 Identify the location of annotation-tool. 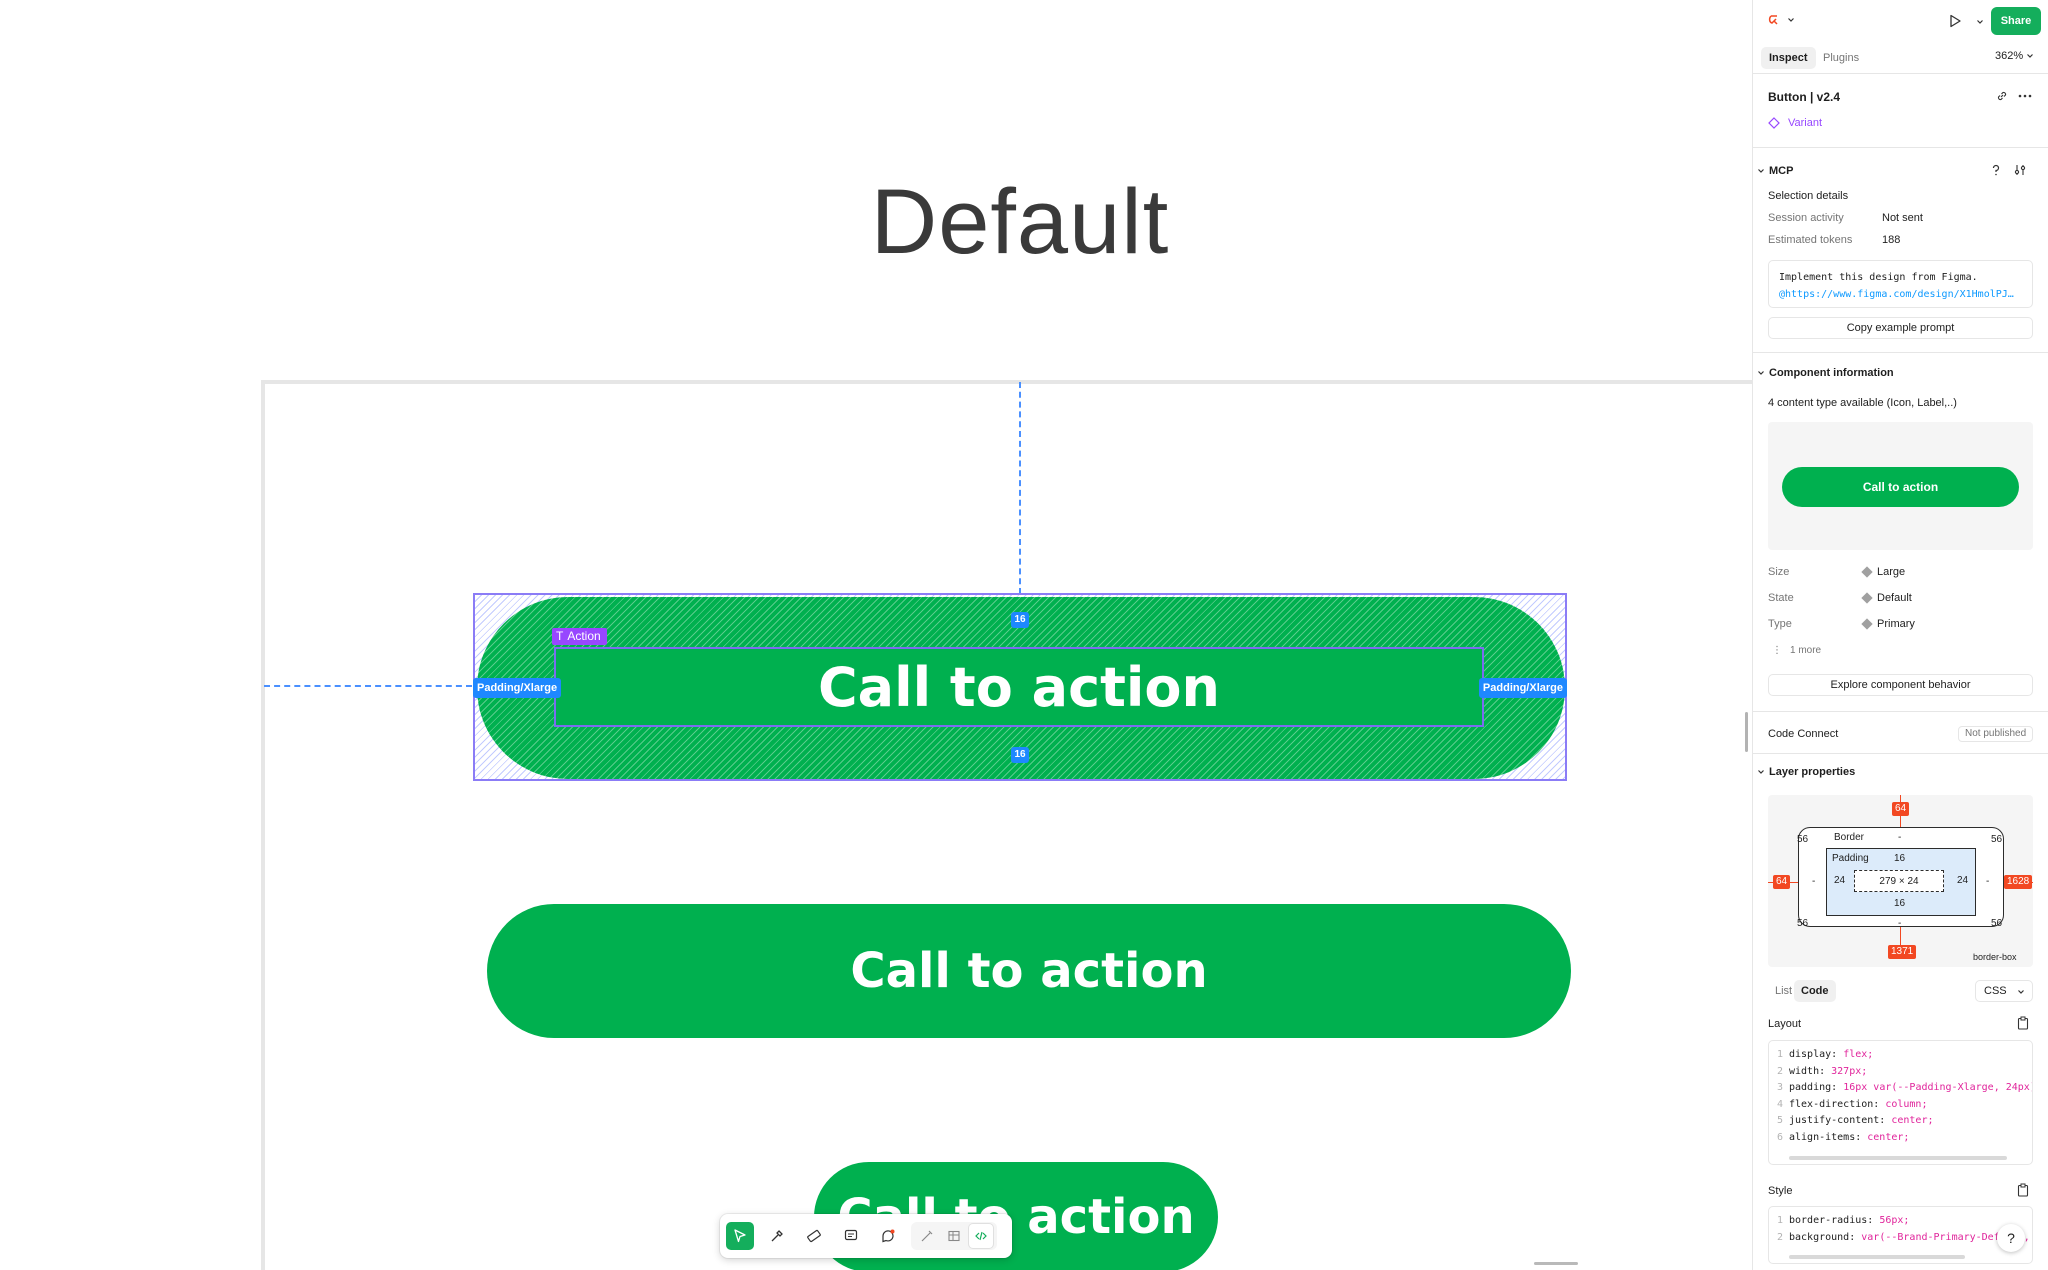
(888, 1236).